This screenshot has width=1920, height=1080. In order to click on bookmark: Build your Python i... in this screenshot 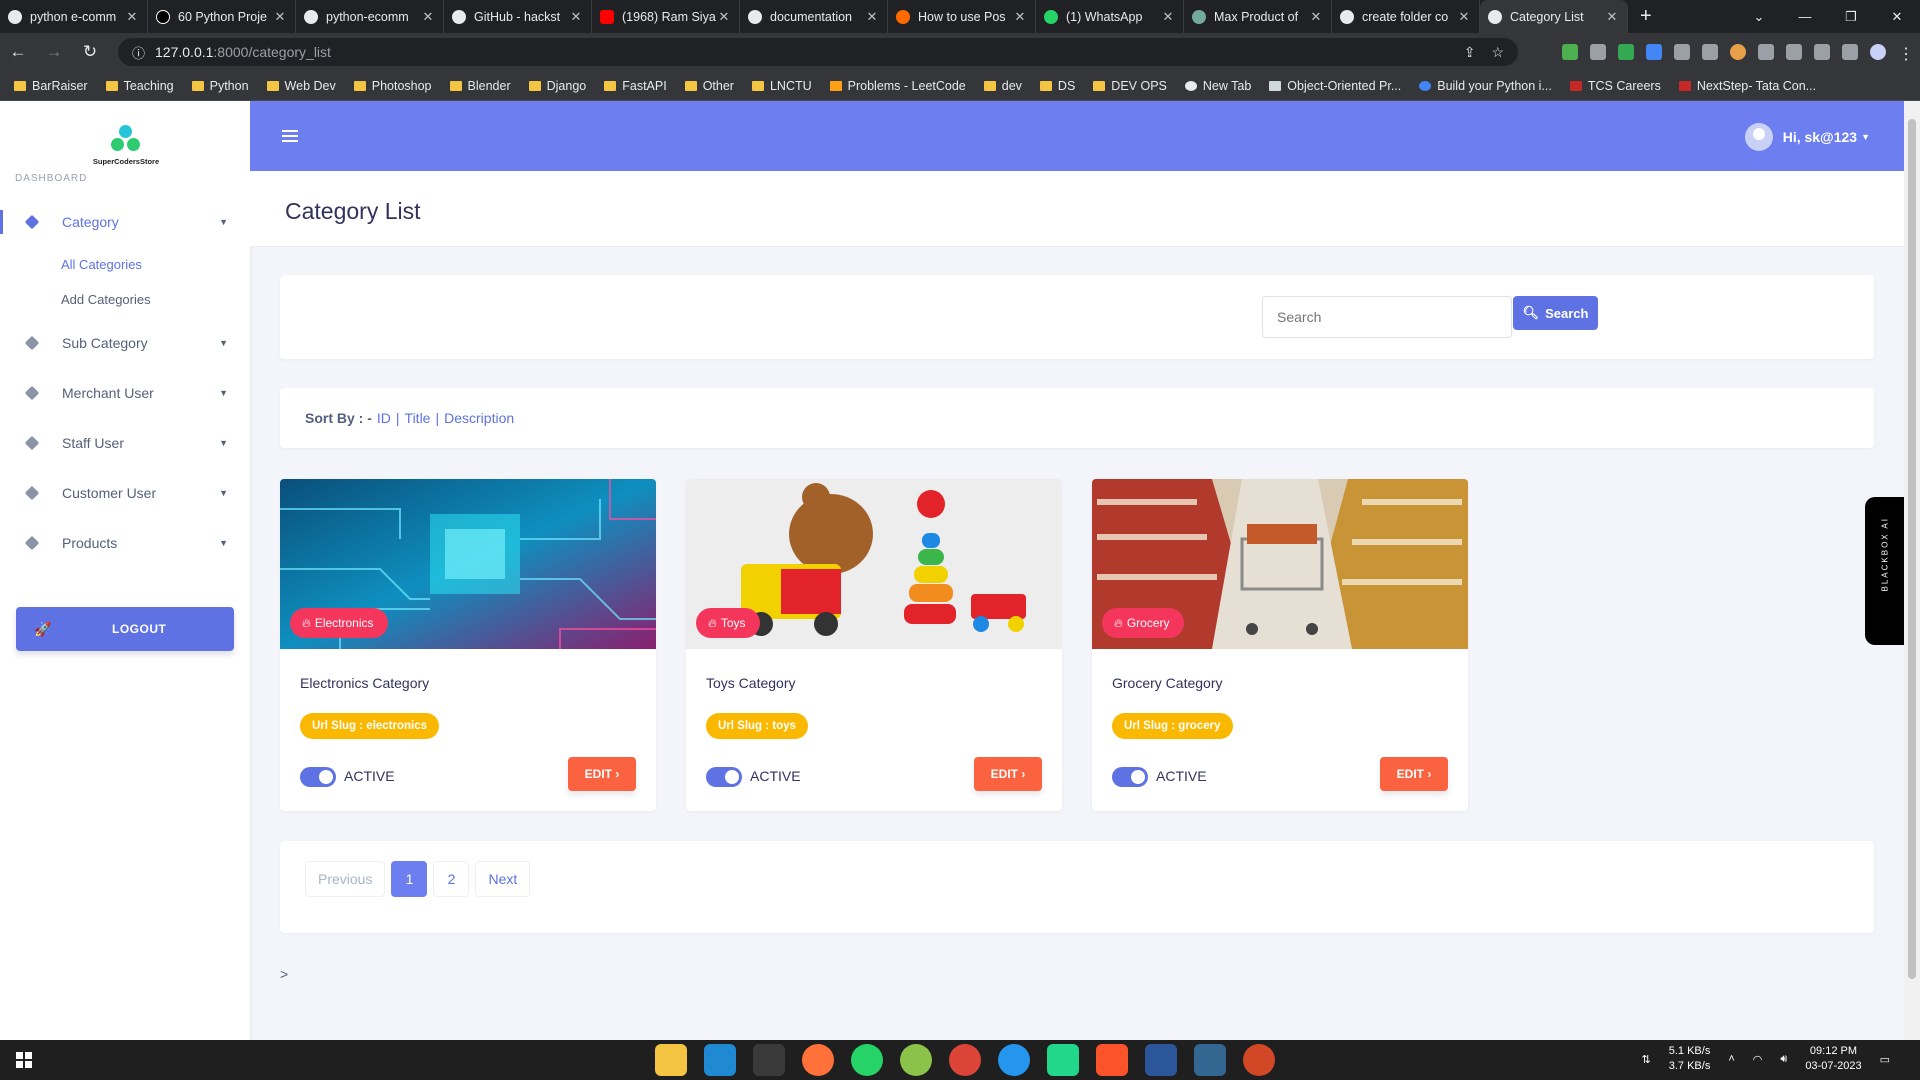, I will do `click(1485, 86)`.